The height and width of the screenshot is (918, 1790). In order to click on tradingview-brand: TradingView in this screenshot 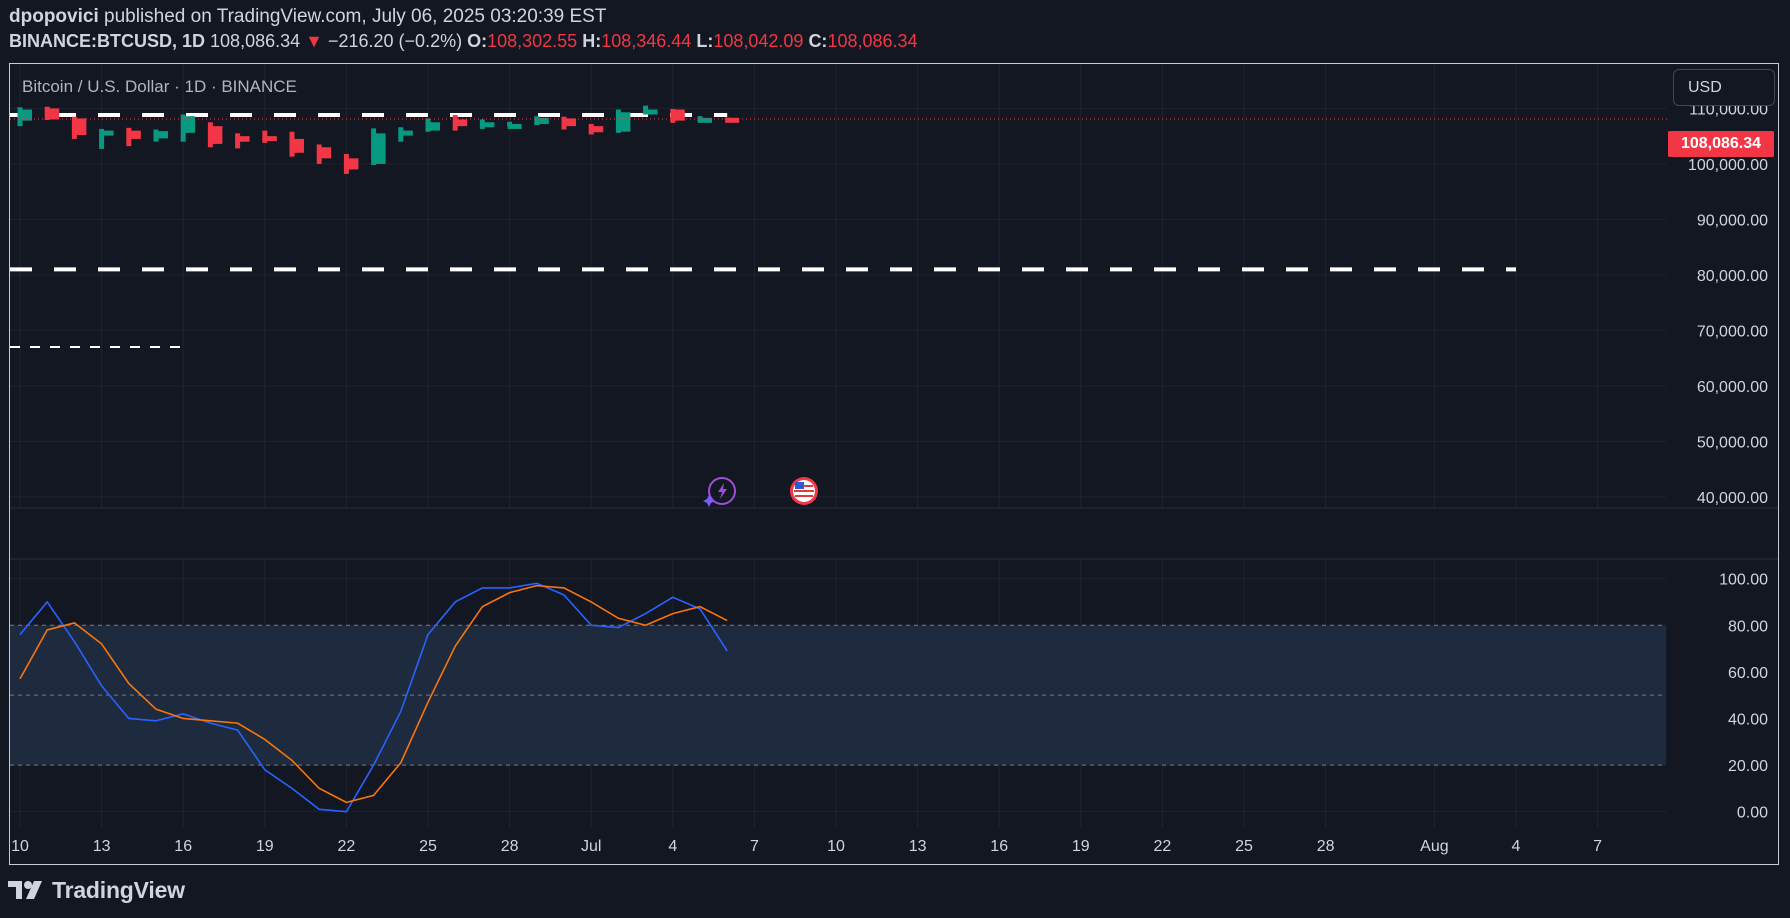, I will do `click(96, 890)`.